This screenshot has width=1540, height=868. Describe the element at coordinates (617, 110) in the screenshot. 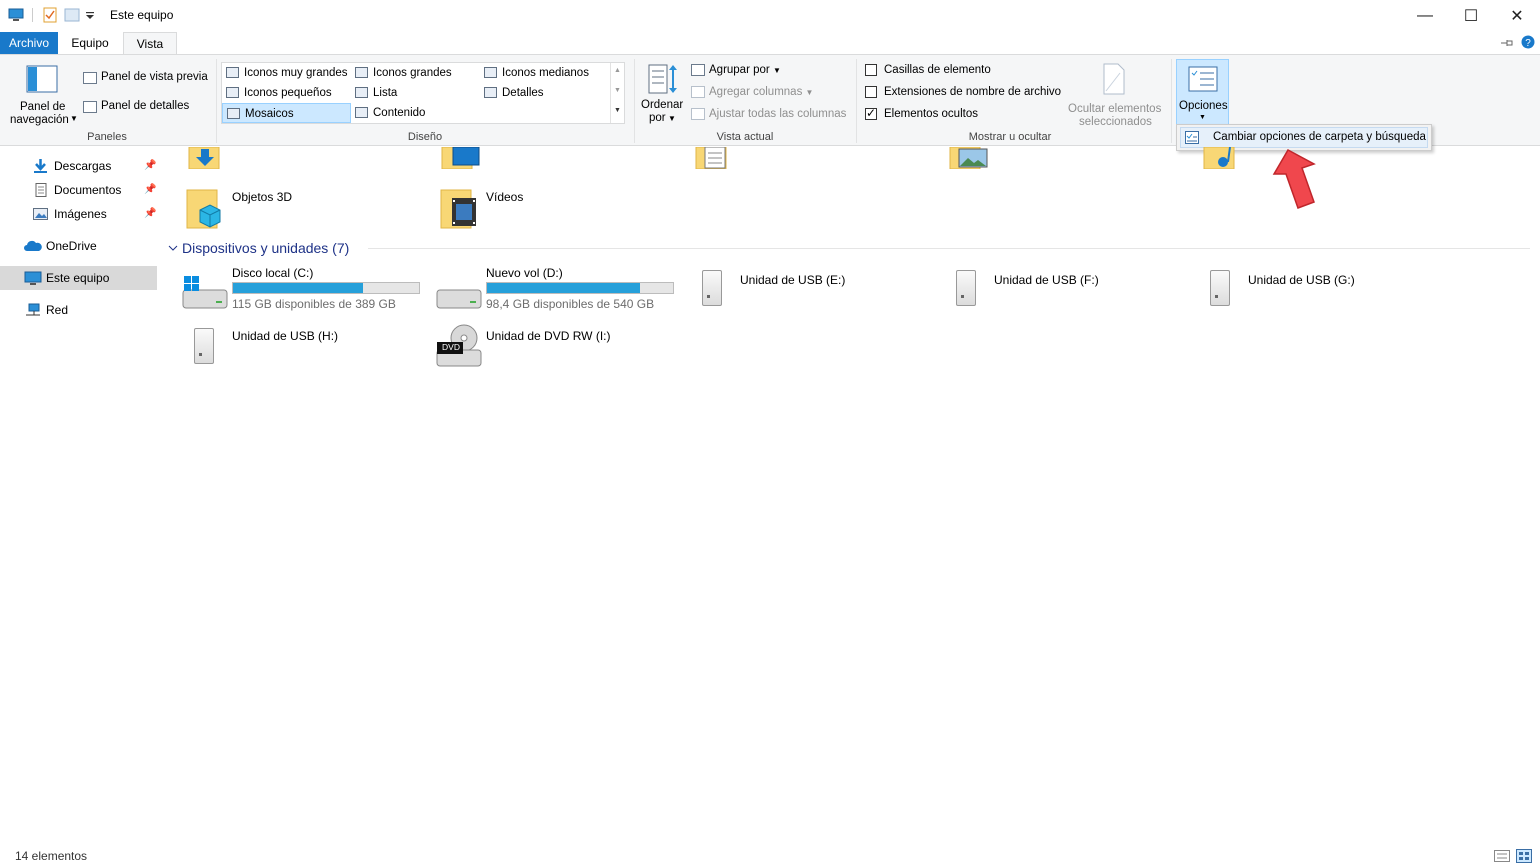

I see `gallery-expand-icon: ▼` at that location.